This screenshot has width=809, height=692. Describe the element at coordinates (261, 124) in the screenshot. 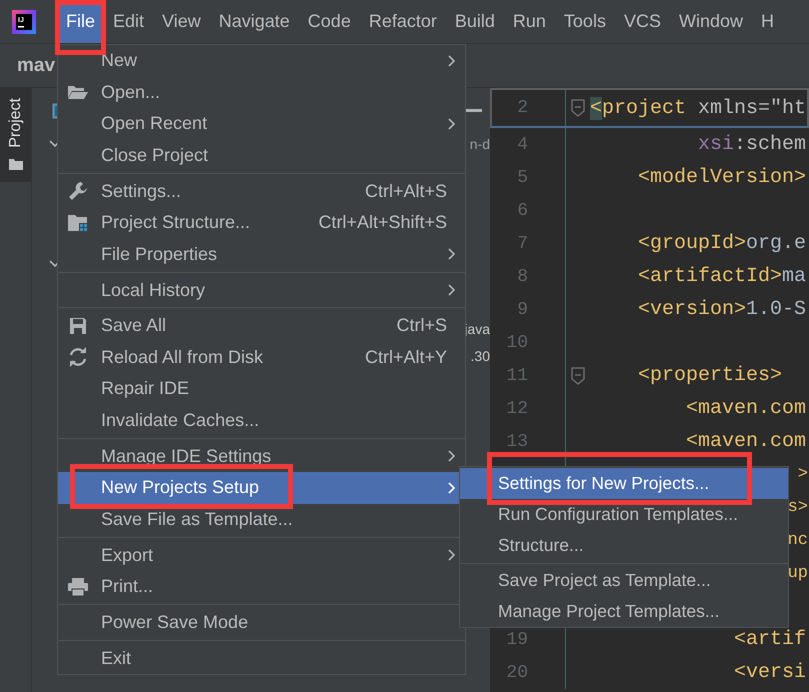

I see `menu-item: Open Recent` at that location.